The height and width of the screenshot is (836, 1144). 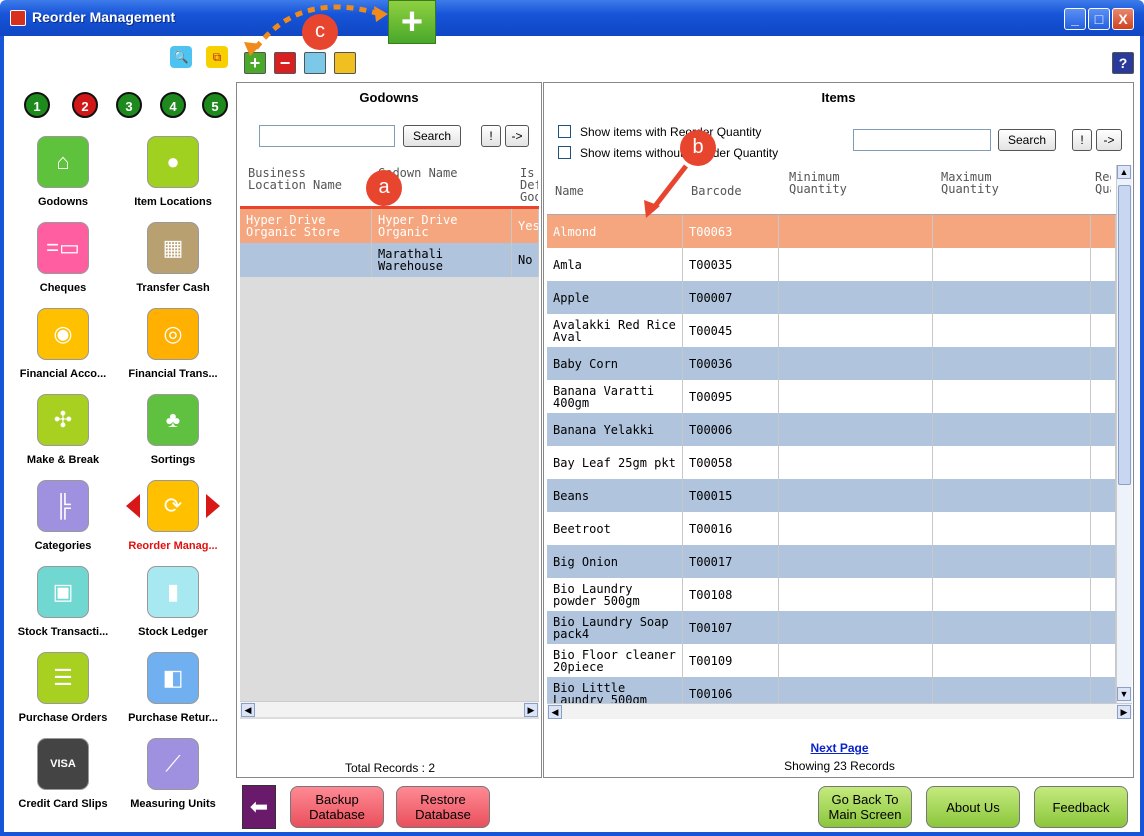 What do you see at coordinates (572, 18) in the screenshot?
I see `window-titlebar: Reorder Management _ □ X` at bounding box center [572, 18].